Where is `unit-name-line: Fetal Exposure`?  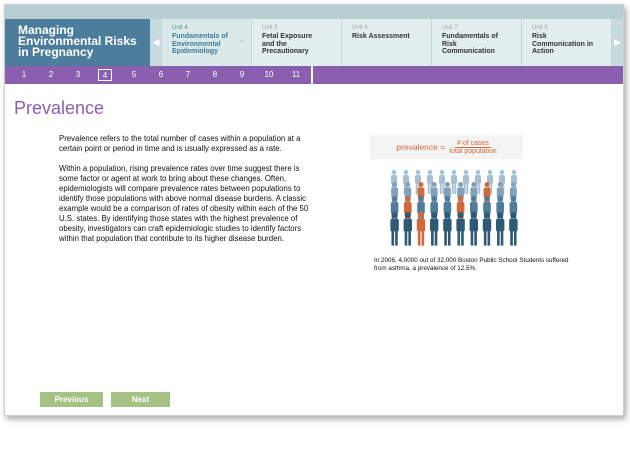 unit-name-line: Fetal Exposure is located at coordinates (287, 36).